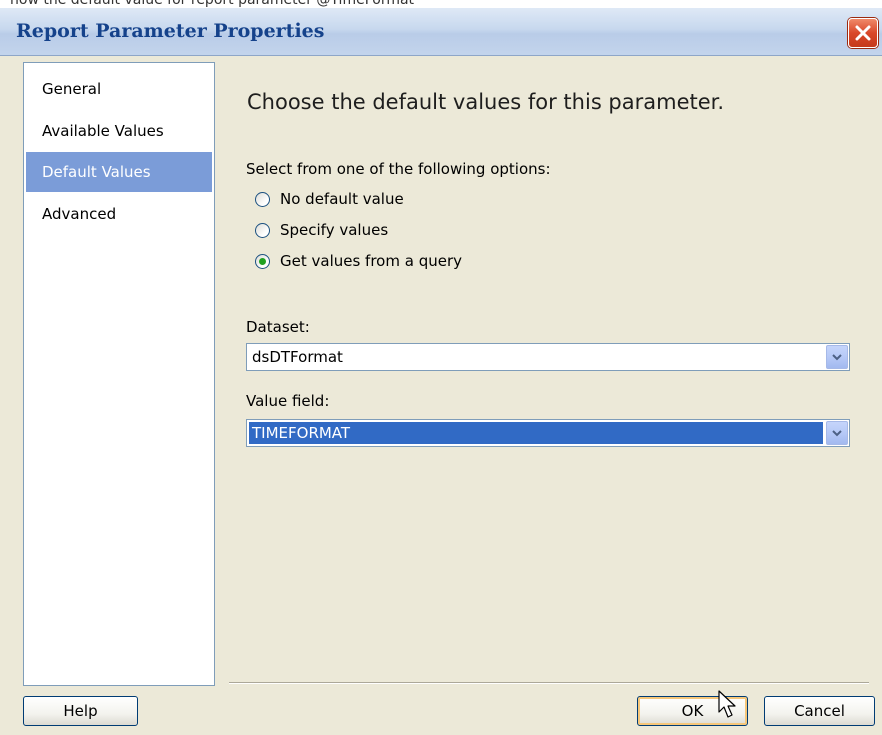 The width and height of the screenshot is (882, 735). I want to click on radio-get-values-from-query: Get values from a query, so click(358, 261).